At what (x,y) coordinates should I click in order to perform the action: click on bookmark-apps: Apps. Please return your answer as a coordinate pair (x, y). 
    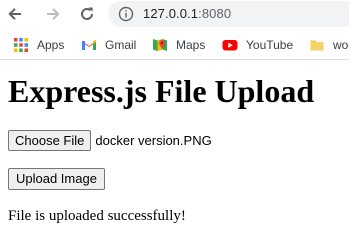
    Looking at the image, I should click on (38, 45).